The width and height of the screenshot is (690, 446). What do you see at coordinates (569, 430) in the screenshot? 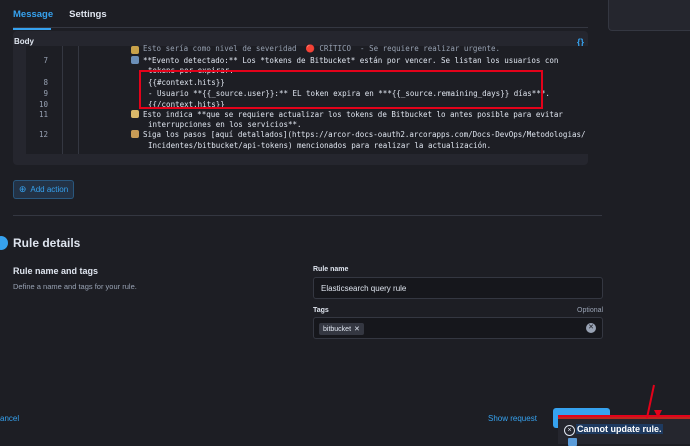
I see `error-icon: ×` at bounding box center [569, 430].